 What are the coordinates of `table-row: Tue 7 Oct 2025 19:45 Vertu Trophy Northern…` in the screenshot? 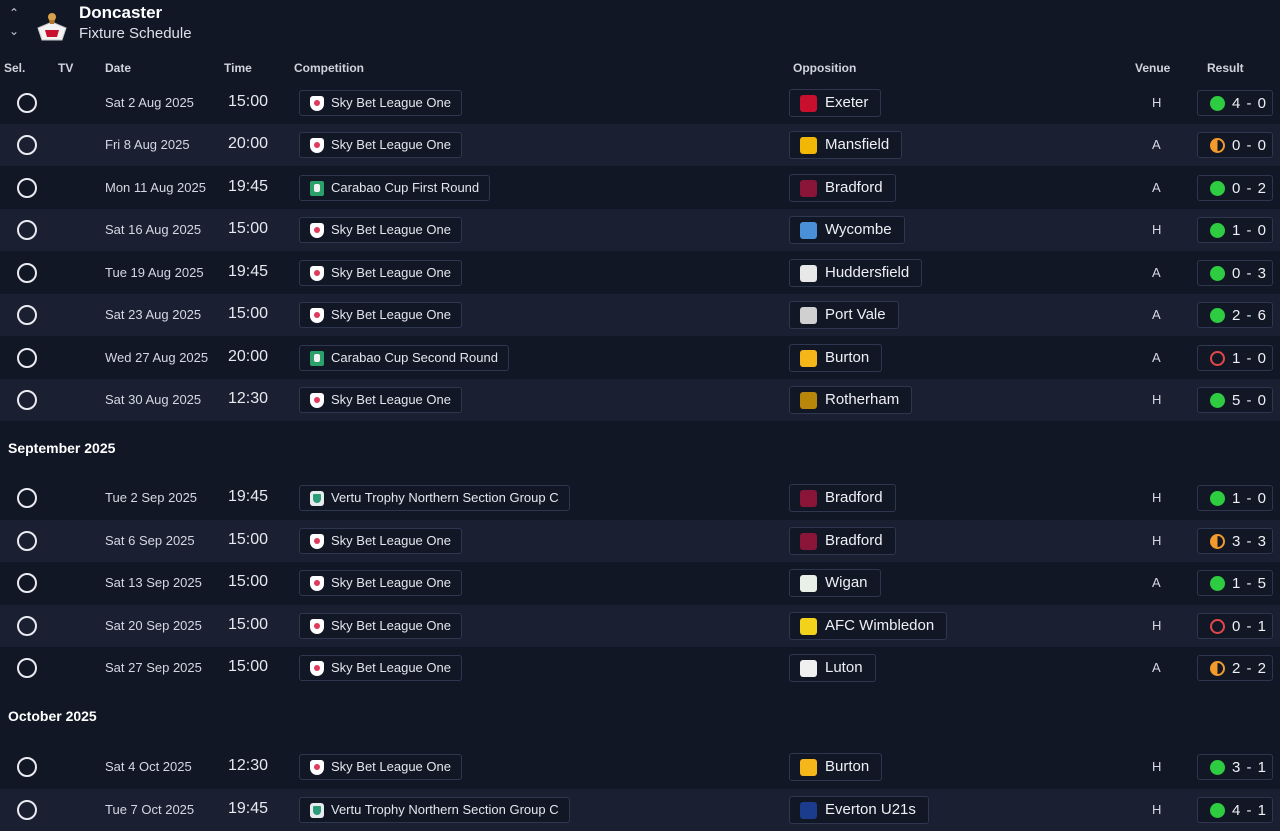 It's located at (640, 810).